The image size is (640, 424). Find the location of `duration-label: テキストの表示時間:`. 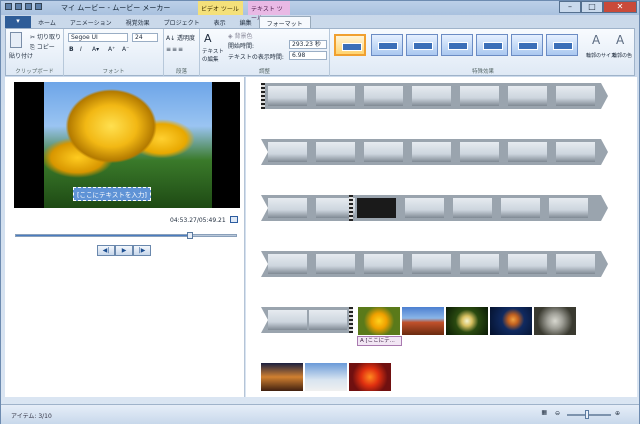

duration-label: テキストの表示時間: is located at coordinates (256, 57).